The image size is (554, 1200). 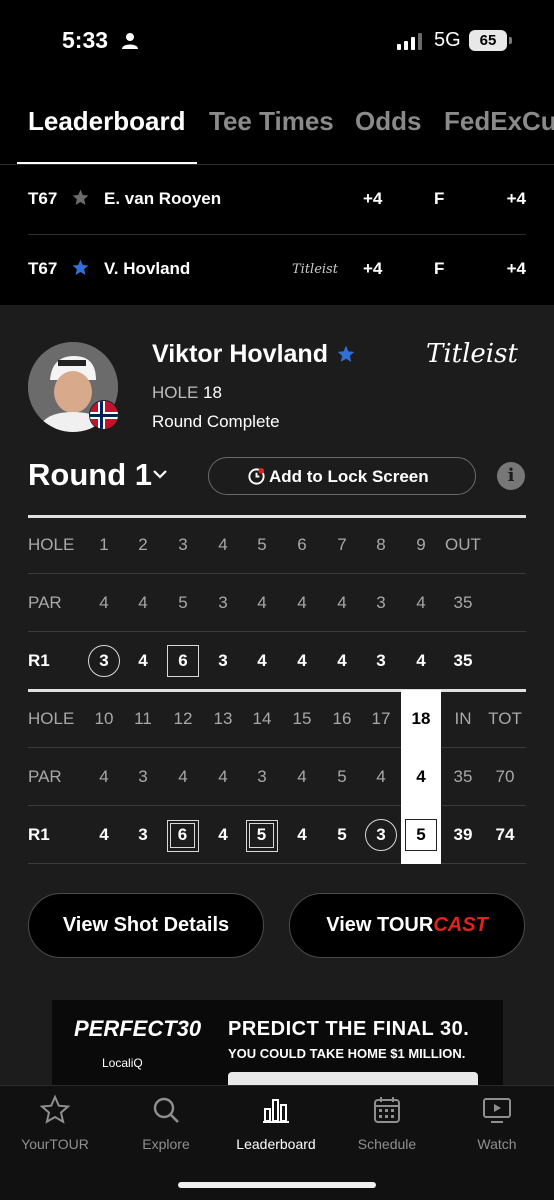 What do you see at coordinates (421, 719) in the screenshot?
I see `hole-cell-current: 18` at bounding box center [421, 719].